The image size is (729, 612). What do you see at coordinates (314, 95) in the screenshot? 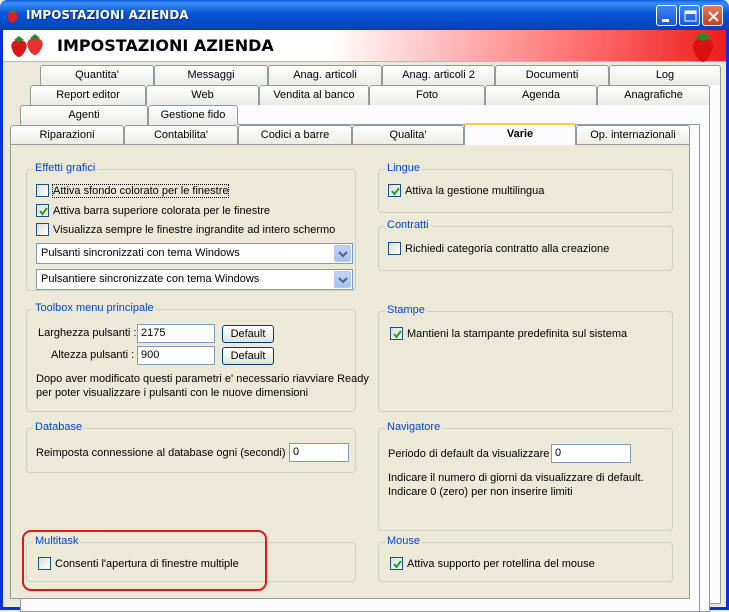
I see `tab-vendita-al-banco: Vendita al banco` at bounding box center [314, 95].